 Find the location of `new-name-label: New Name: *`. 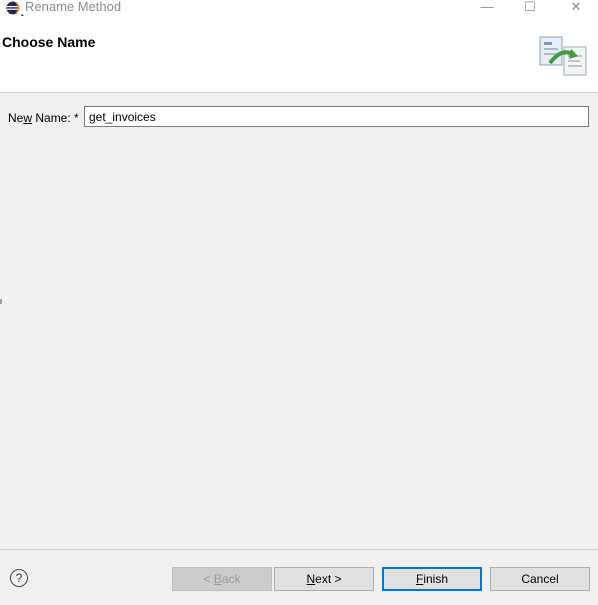

new-name-label: New Name: * is located at coordinates (43, 118).